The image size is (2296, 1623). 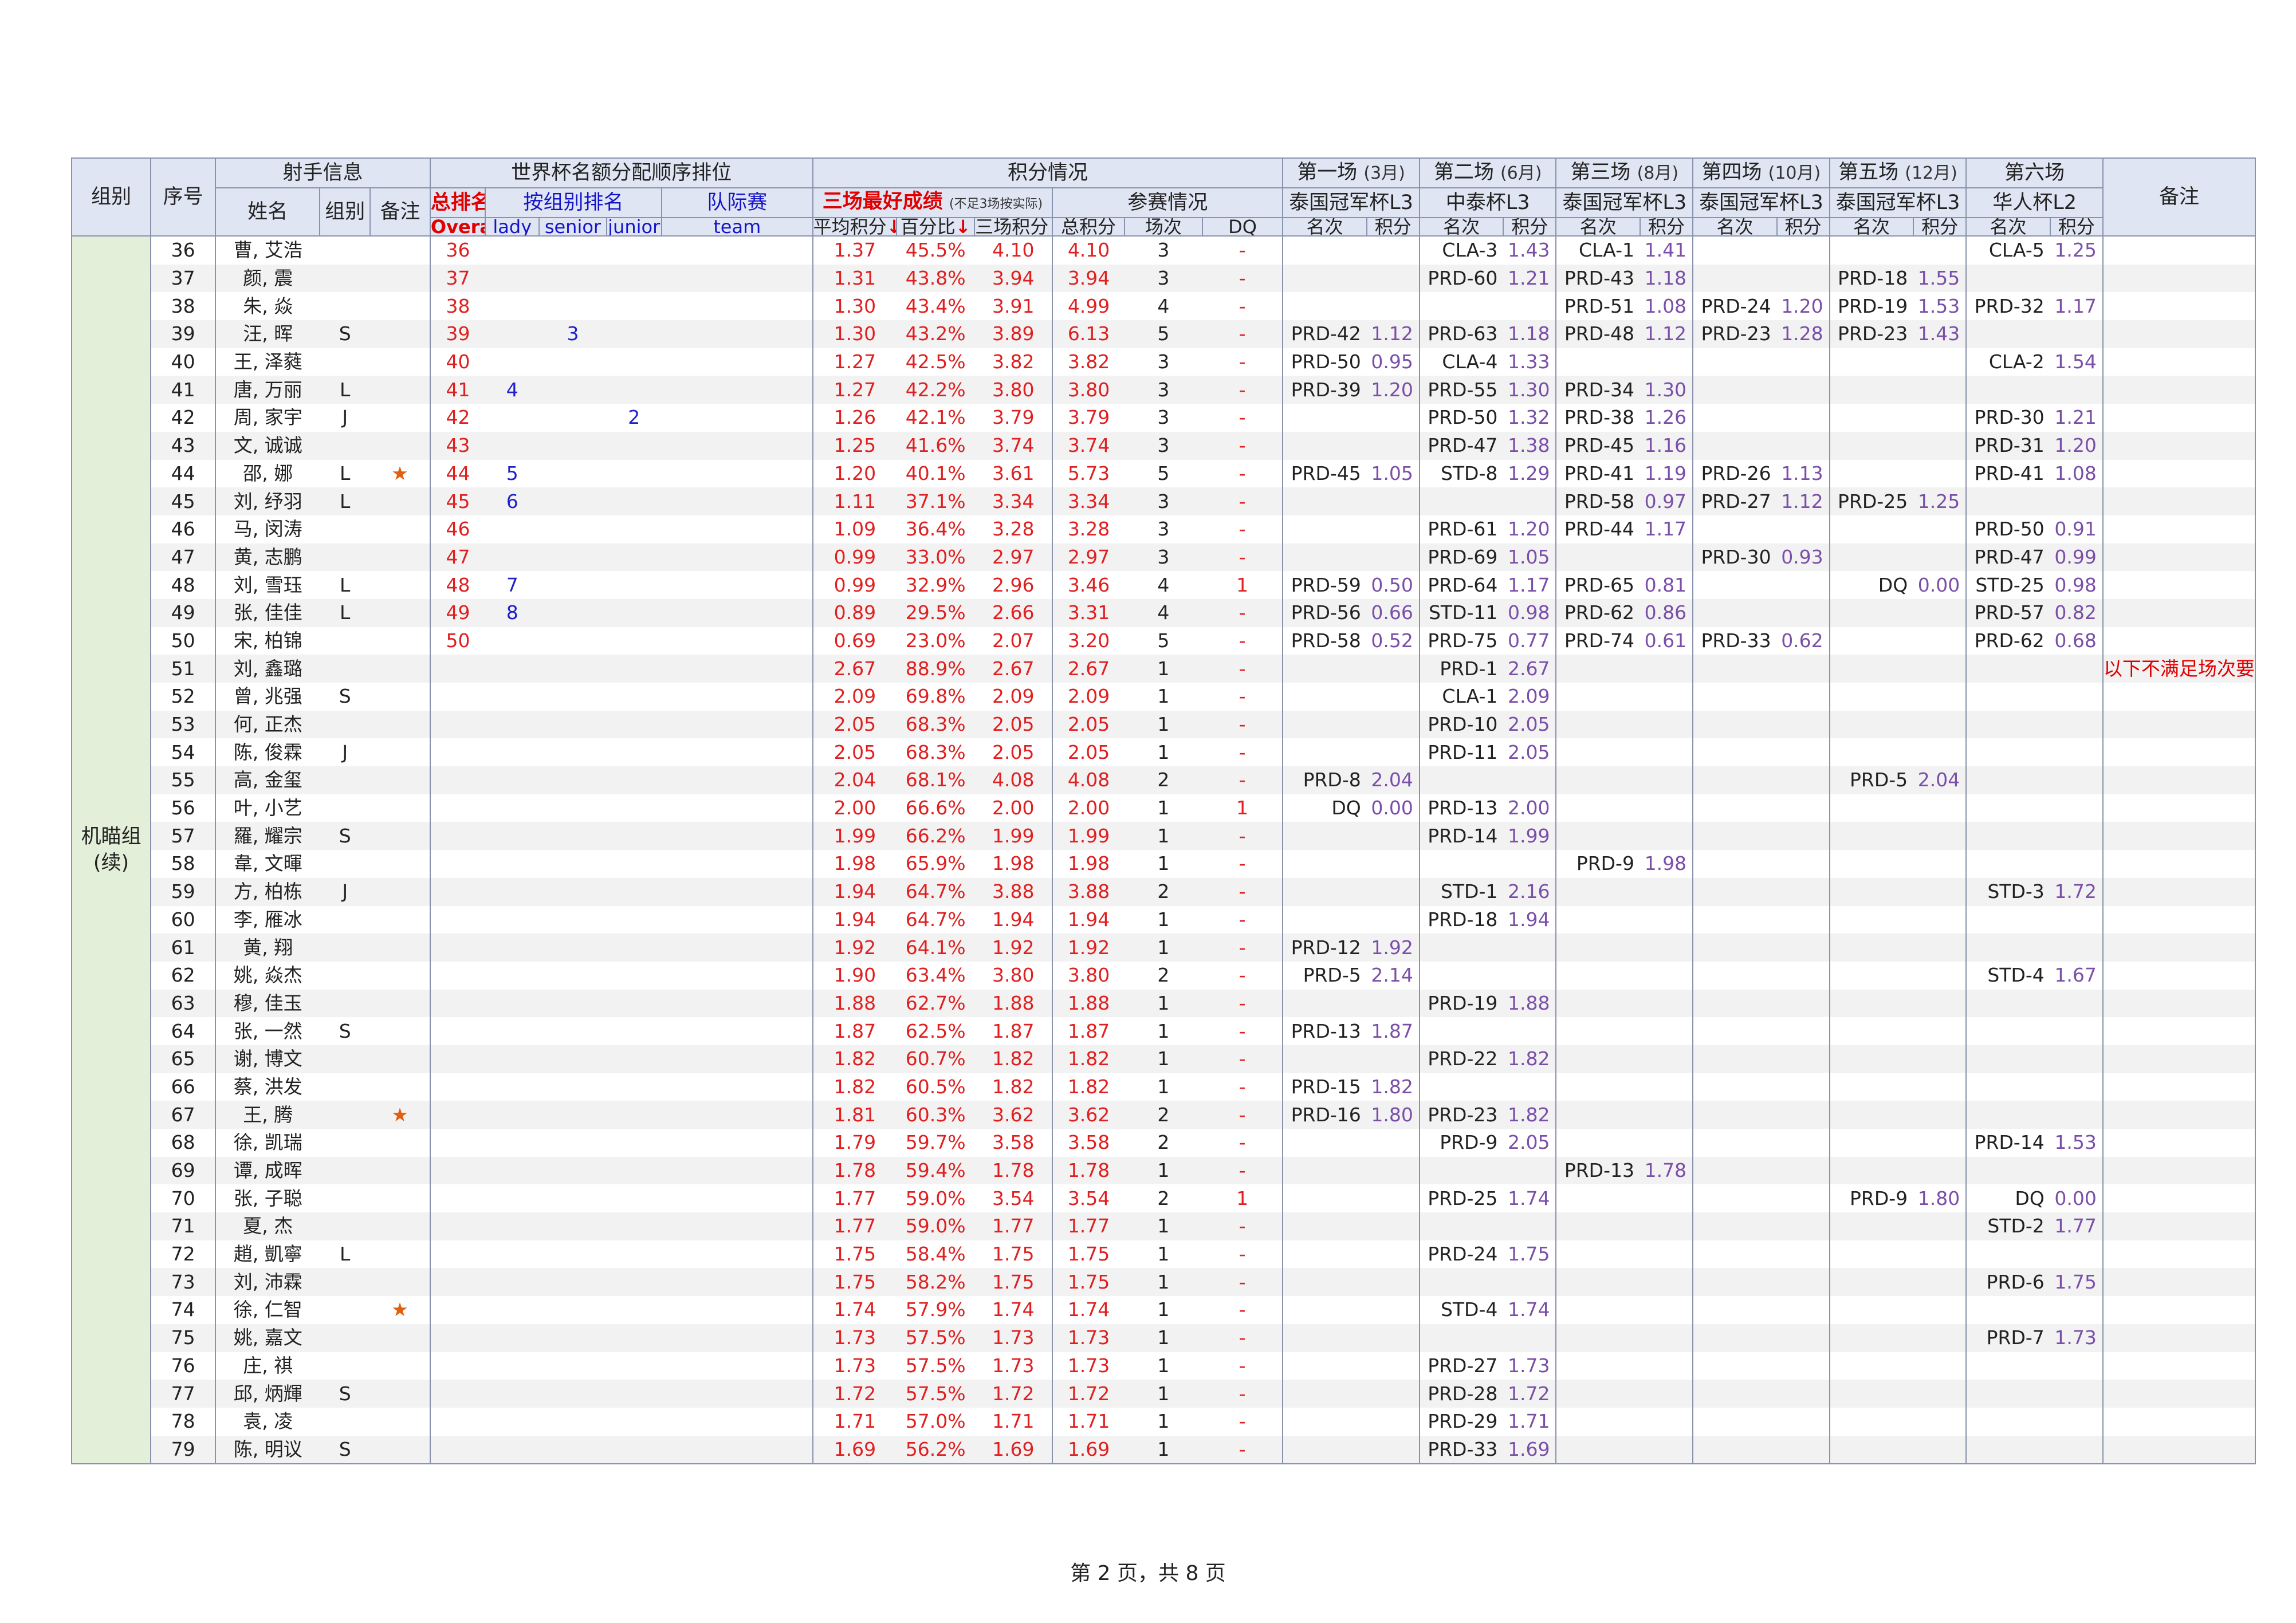 I want to click on avg-points: 1.11, so click(x=855, y=501).